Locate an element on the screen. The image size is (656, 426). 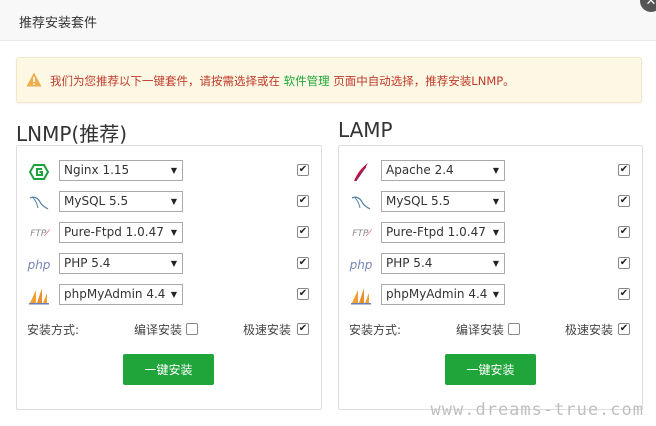
lnmp-row-ftp: FTP ⁄ Pure-Ftpd 1.0.47 ▼ ✔ is located at coordinates (169, 234).